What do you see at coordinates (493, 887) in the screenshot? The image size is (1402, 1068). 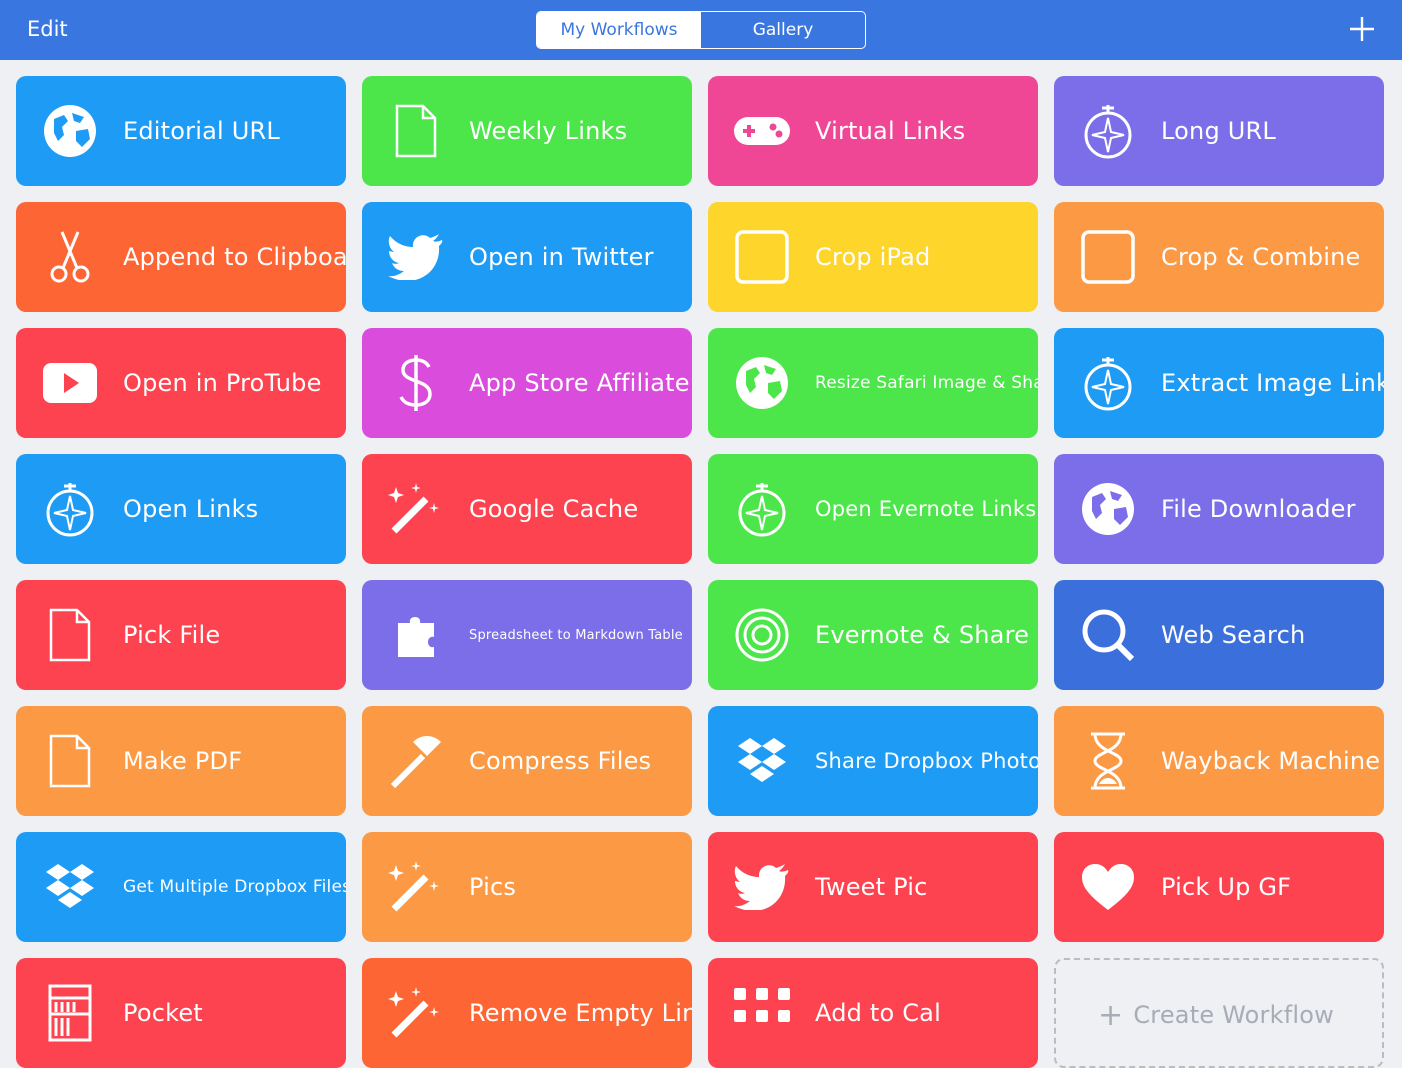 I see `workflow-title: Pics` at bounding box center [493, 887].